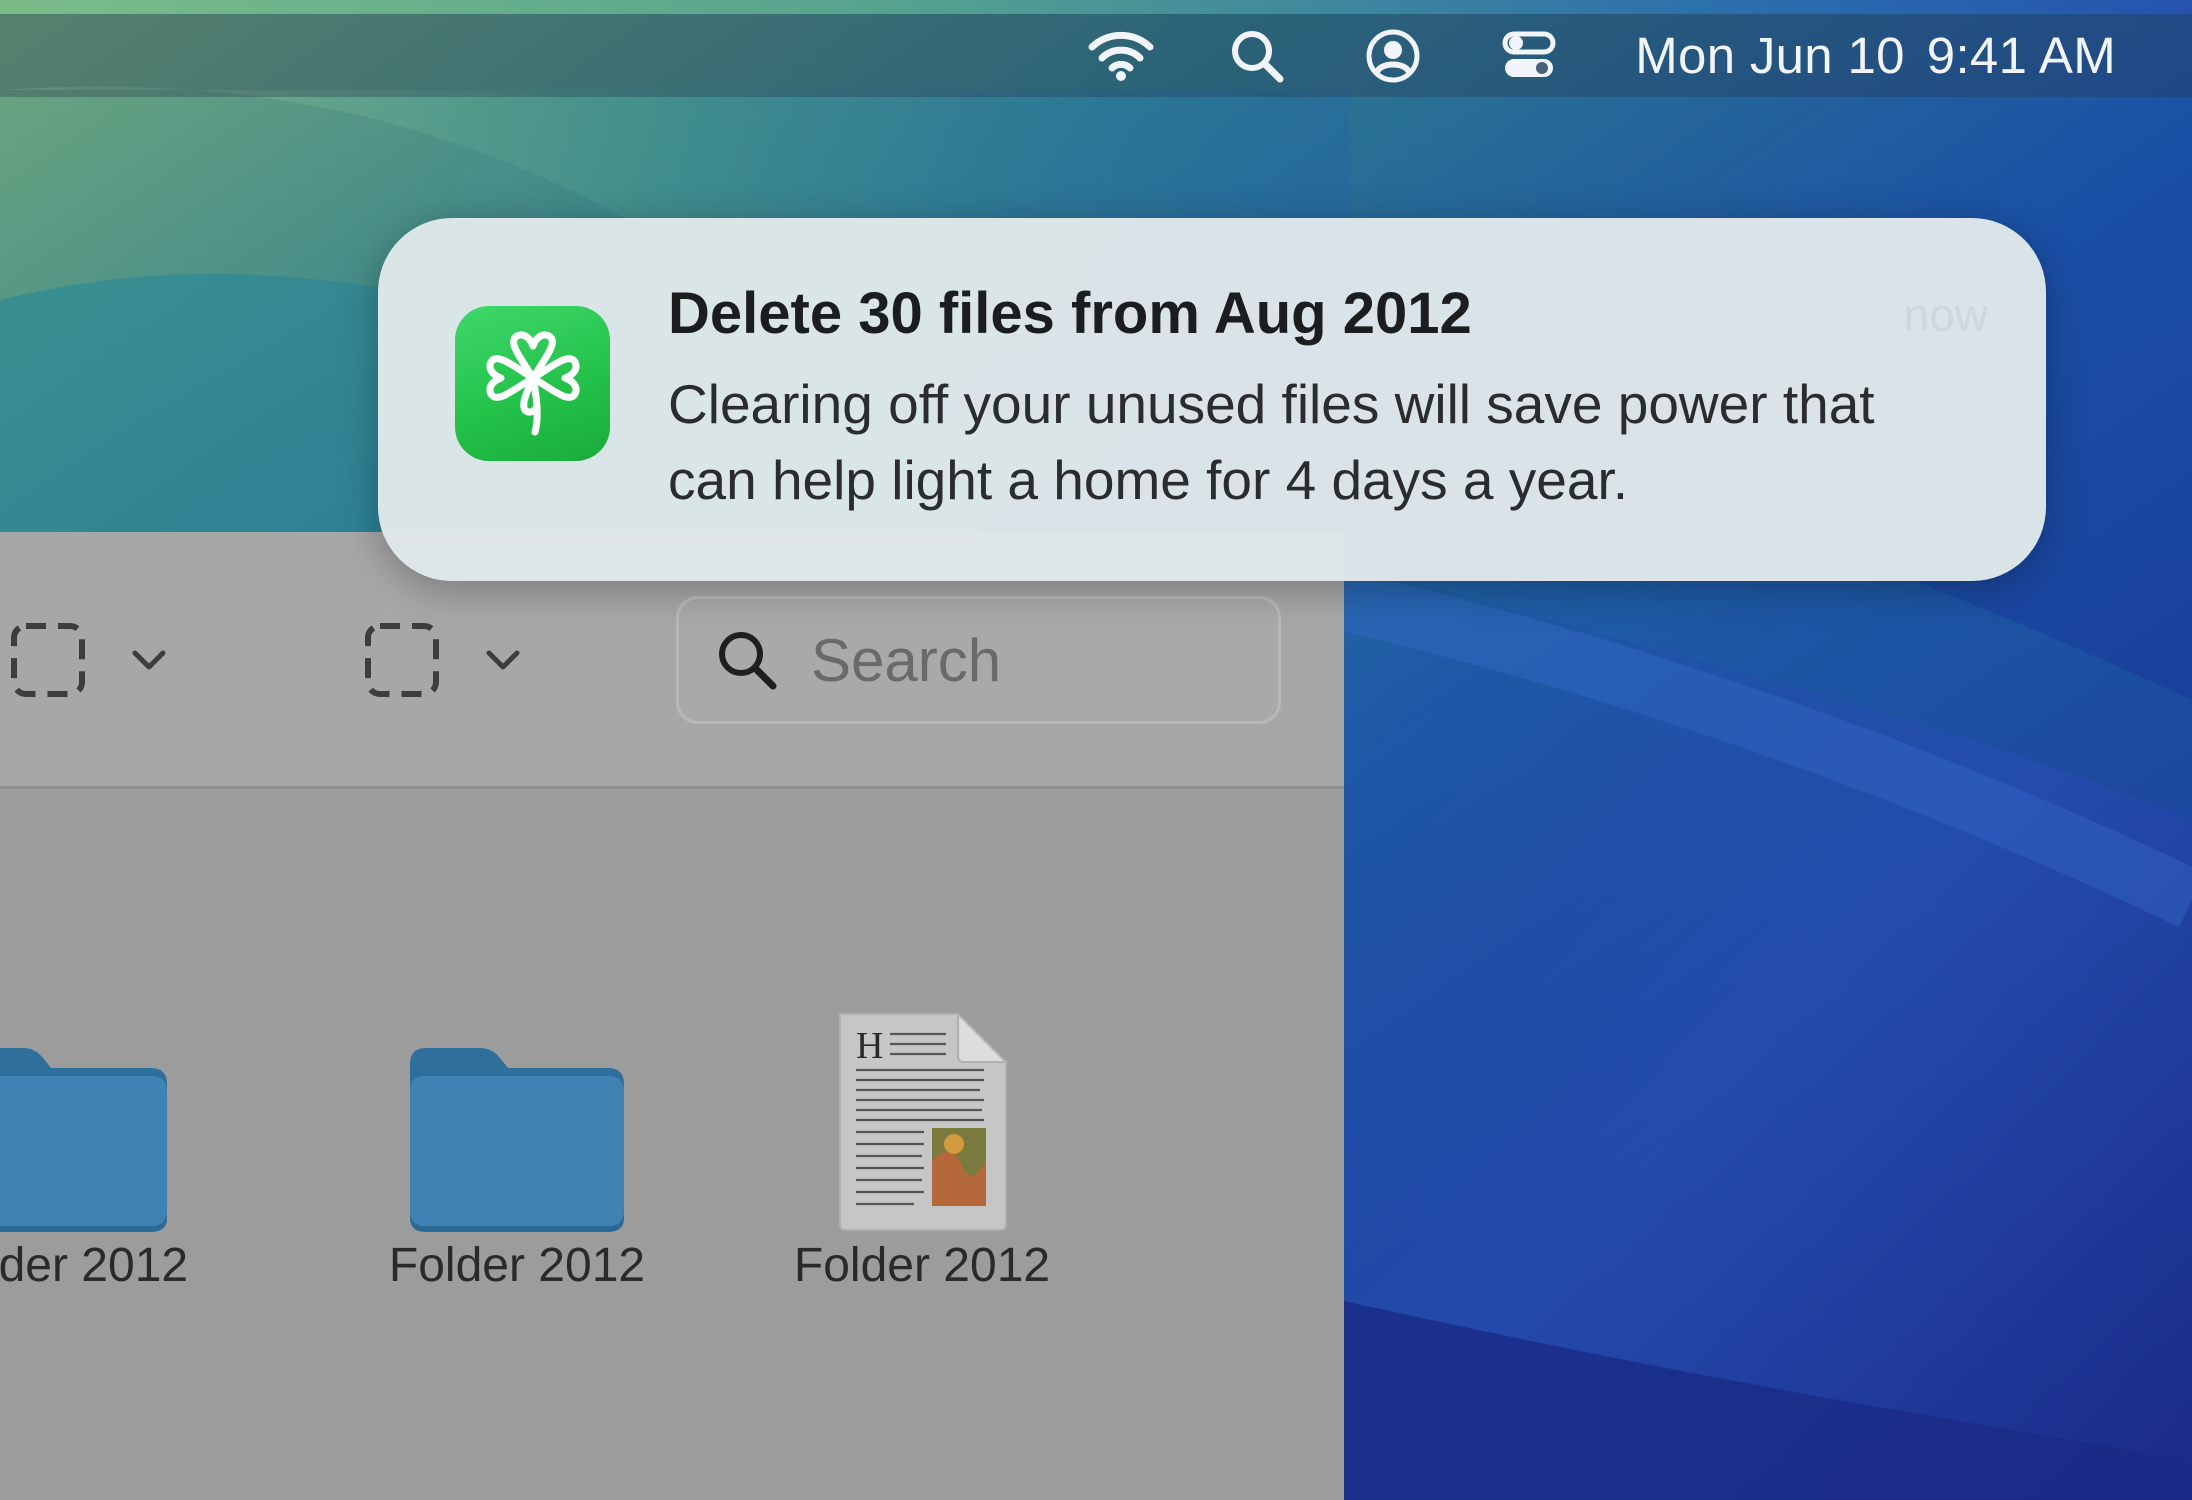 This screenshot has height=1500, width=2192. I want to click on list-item: H Folder 2012, so click(922, 1152).